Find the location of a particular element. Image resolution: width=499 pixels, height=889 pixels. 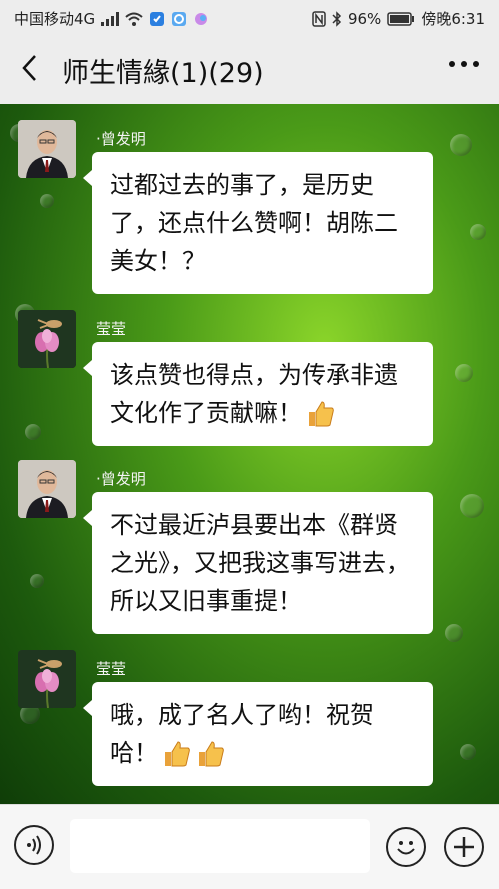

more-dots-icon is located at coordinates (464, 64).